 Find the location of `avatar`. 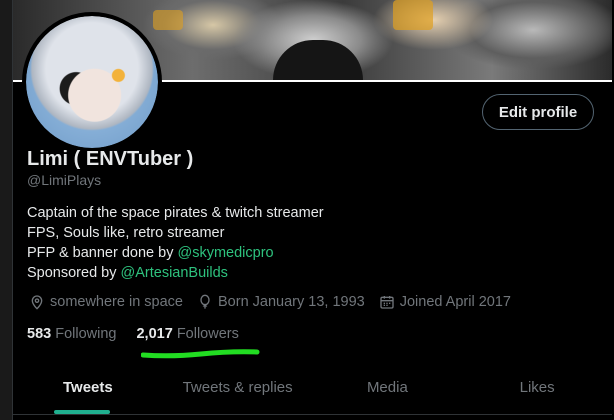

avatar is located at coordinates (92, 82).